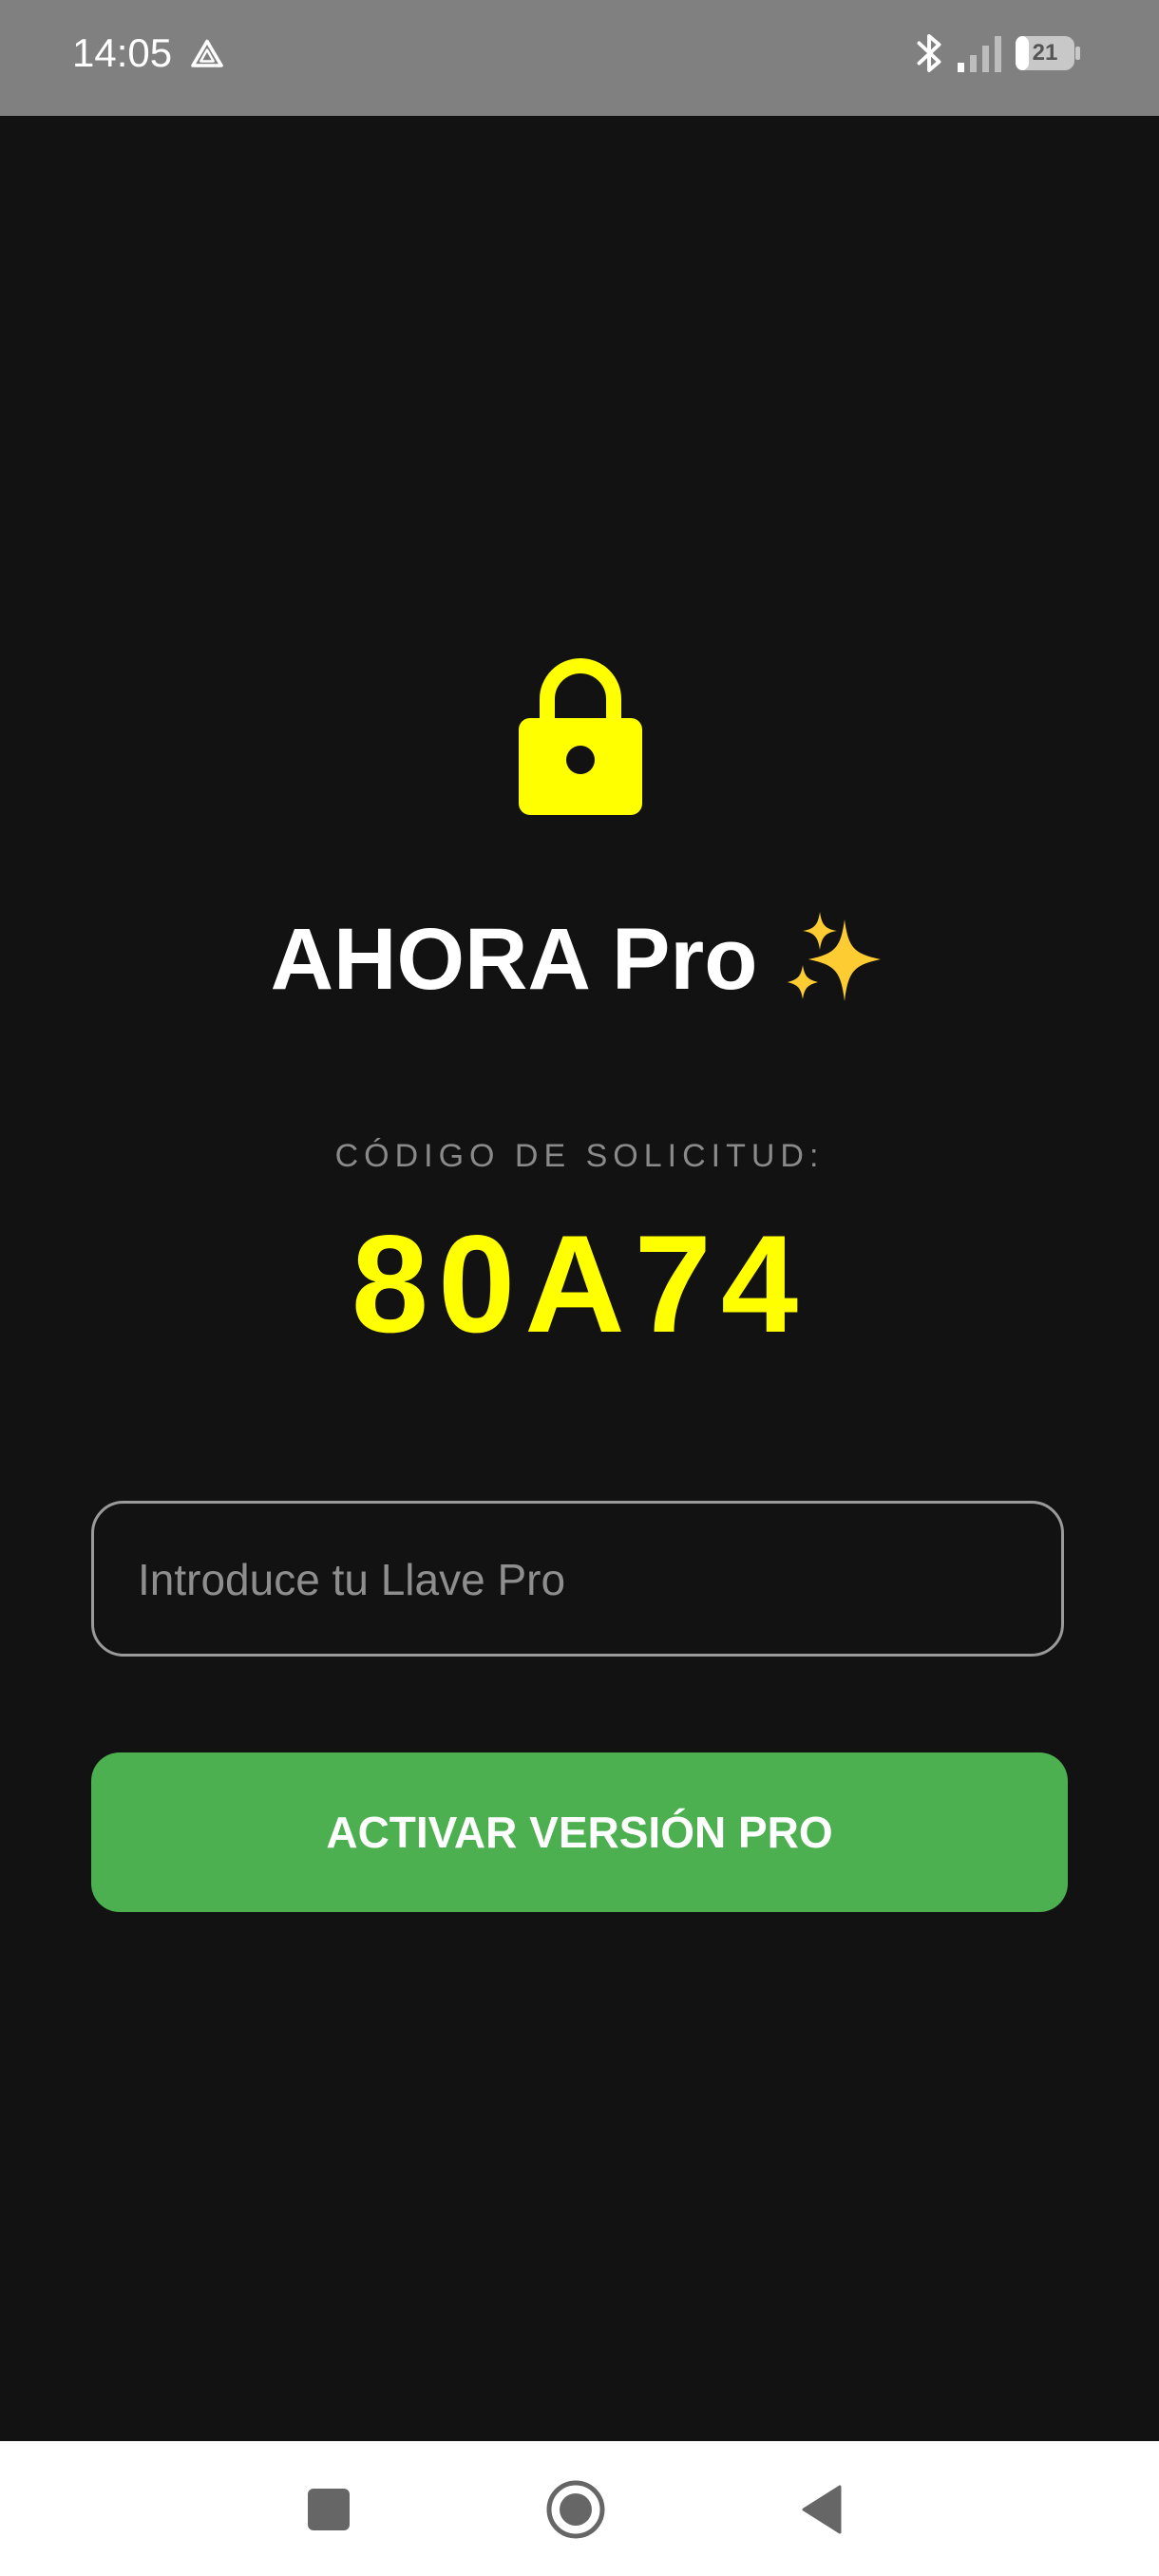 The image size is (1159, 2576). What do you see at coordinates (579, 1283) in the screenshot?
I see `request-code-value: 80A74` at bounding box center [579, 1283].